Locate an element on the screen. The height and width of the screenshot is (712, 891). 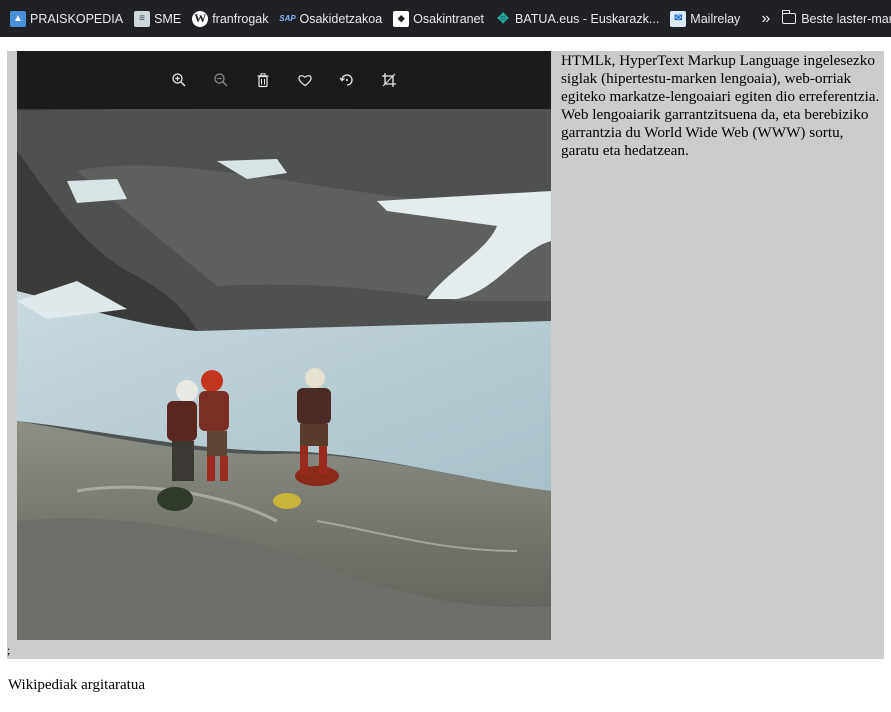
mailrelay-icon: ✉ is located at coordinates (678, 18).